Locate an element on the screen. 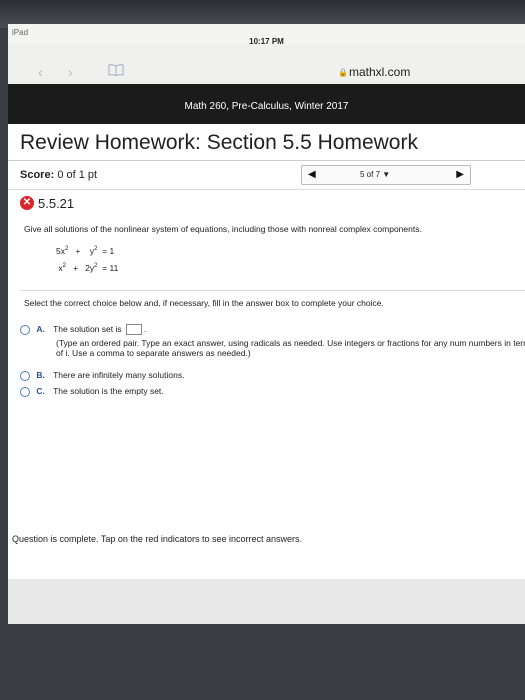 This screenshot has width=525, height=700. choice-c-text: The solution is the empty set. is located at coordinates (108, 391).